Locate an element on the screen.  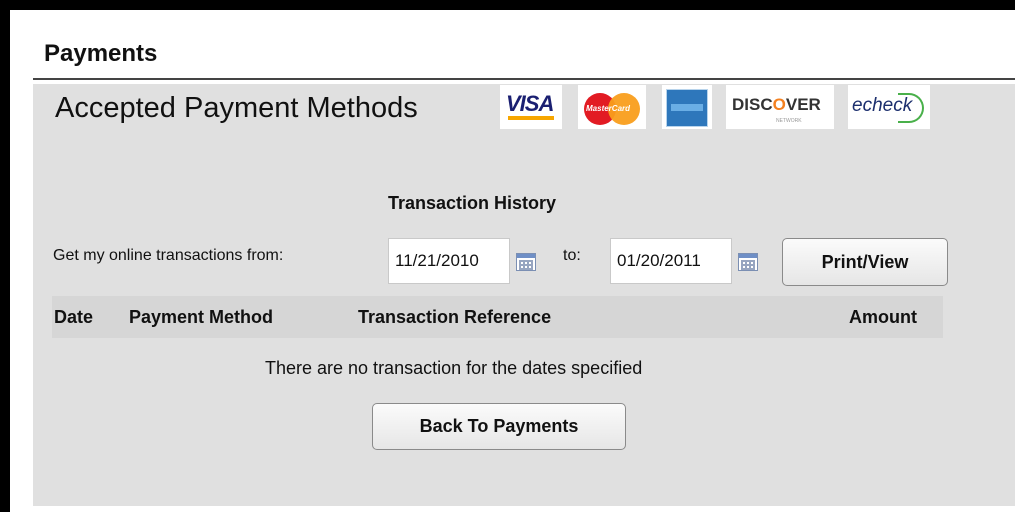
discover-logo-text: DISCOVER is located at coordinates (776, 104).